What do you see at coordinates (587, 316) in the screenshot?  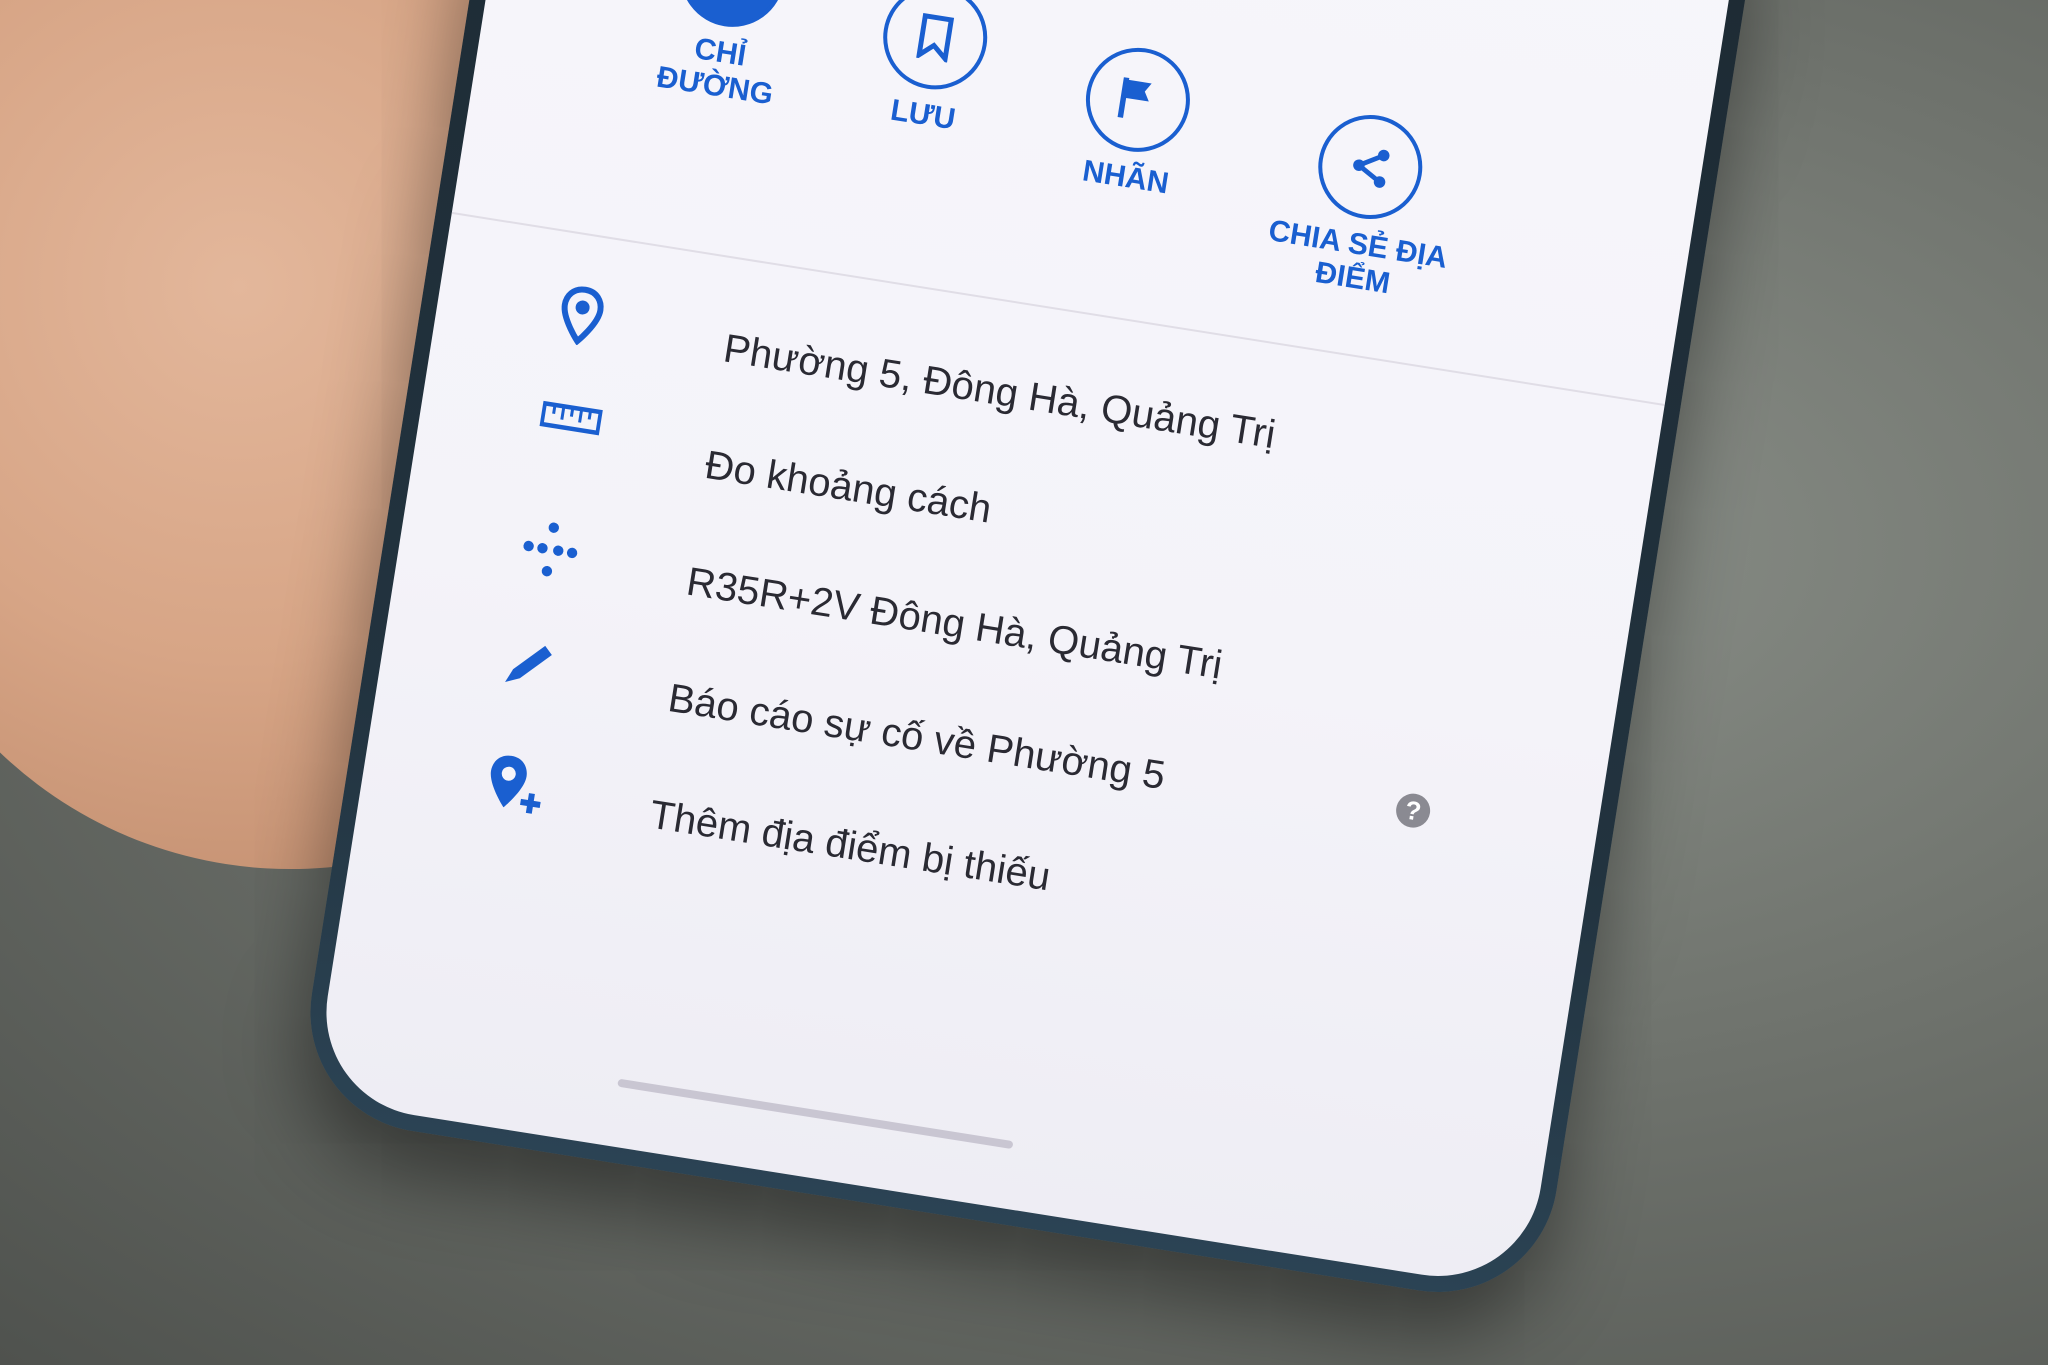 I see `location-pin-icon` at bounding box center [587, 316].